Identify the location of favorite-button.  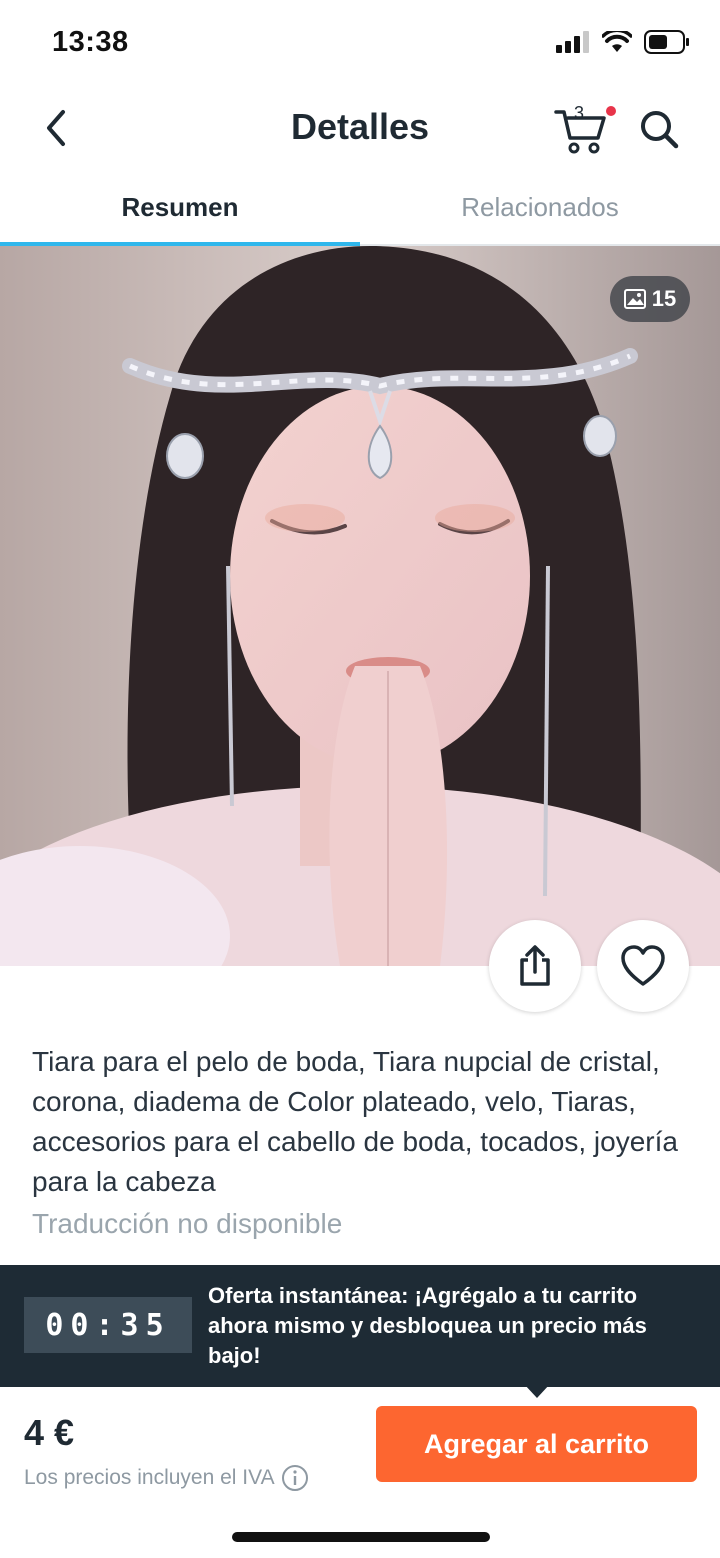
(643, 966).